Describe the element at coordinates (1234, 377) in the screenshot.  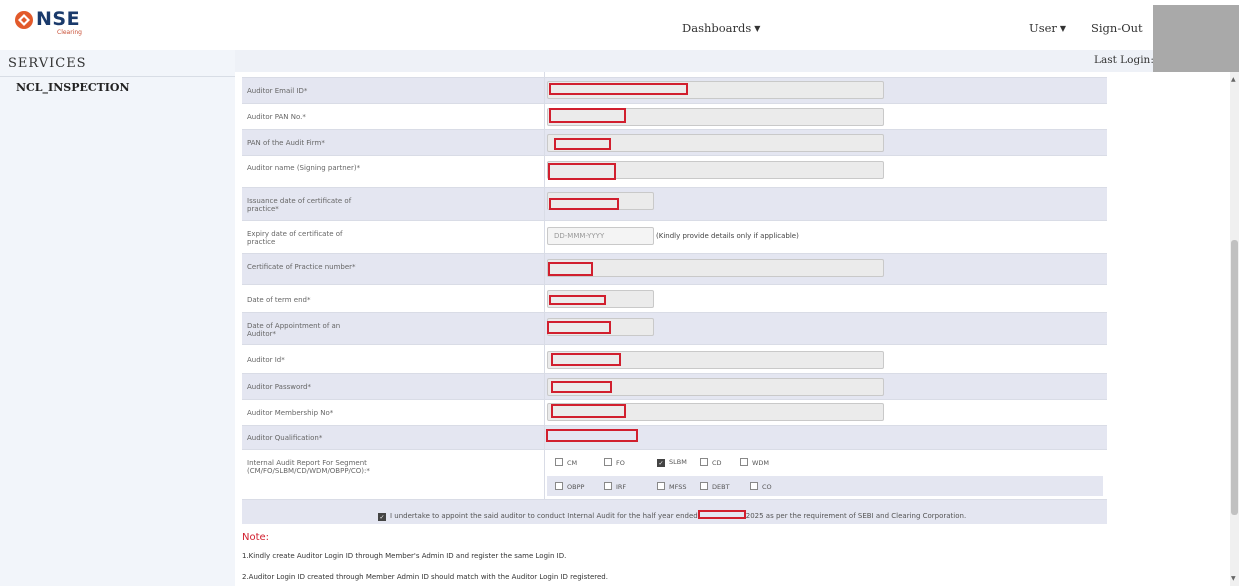
I see `scroll-thumb` at that location.